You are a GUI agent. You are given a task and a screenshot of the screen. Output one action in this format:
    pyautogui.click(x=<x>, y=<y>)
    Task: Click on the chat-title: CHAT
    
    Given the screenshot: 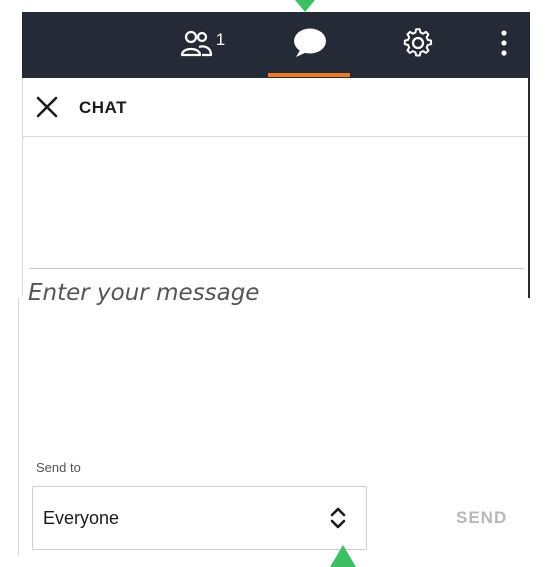 What is the action you would take?
    pyautogui.click(x=103, y=107)
    